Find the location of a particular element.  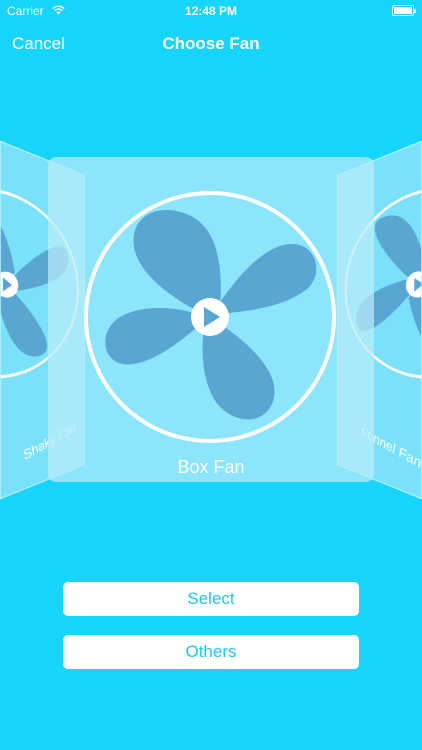

battery-icon is located at coordinates (404, 10).